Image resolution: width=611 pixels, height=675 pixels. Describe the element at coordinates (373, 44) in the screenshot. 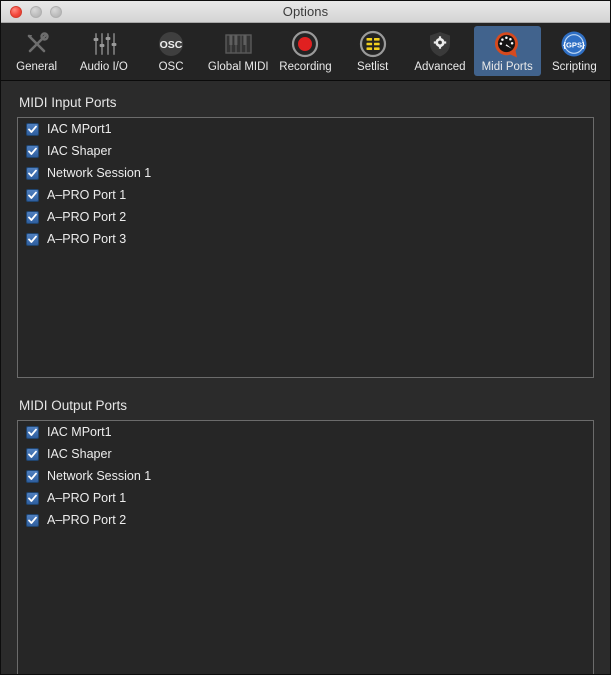

I see `setlist-grid-icon` at that location.